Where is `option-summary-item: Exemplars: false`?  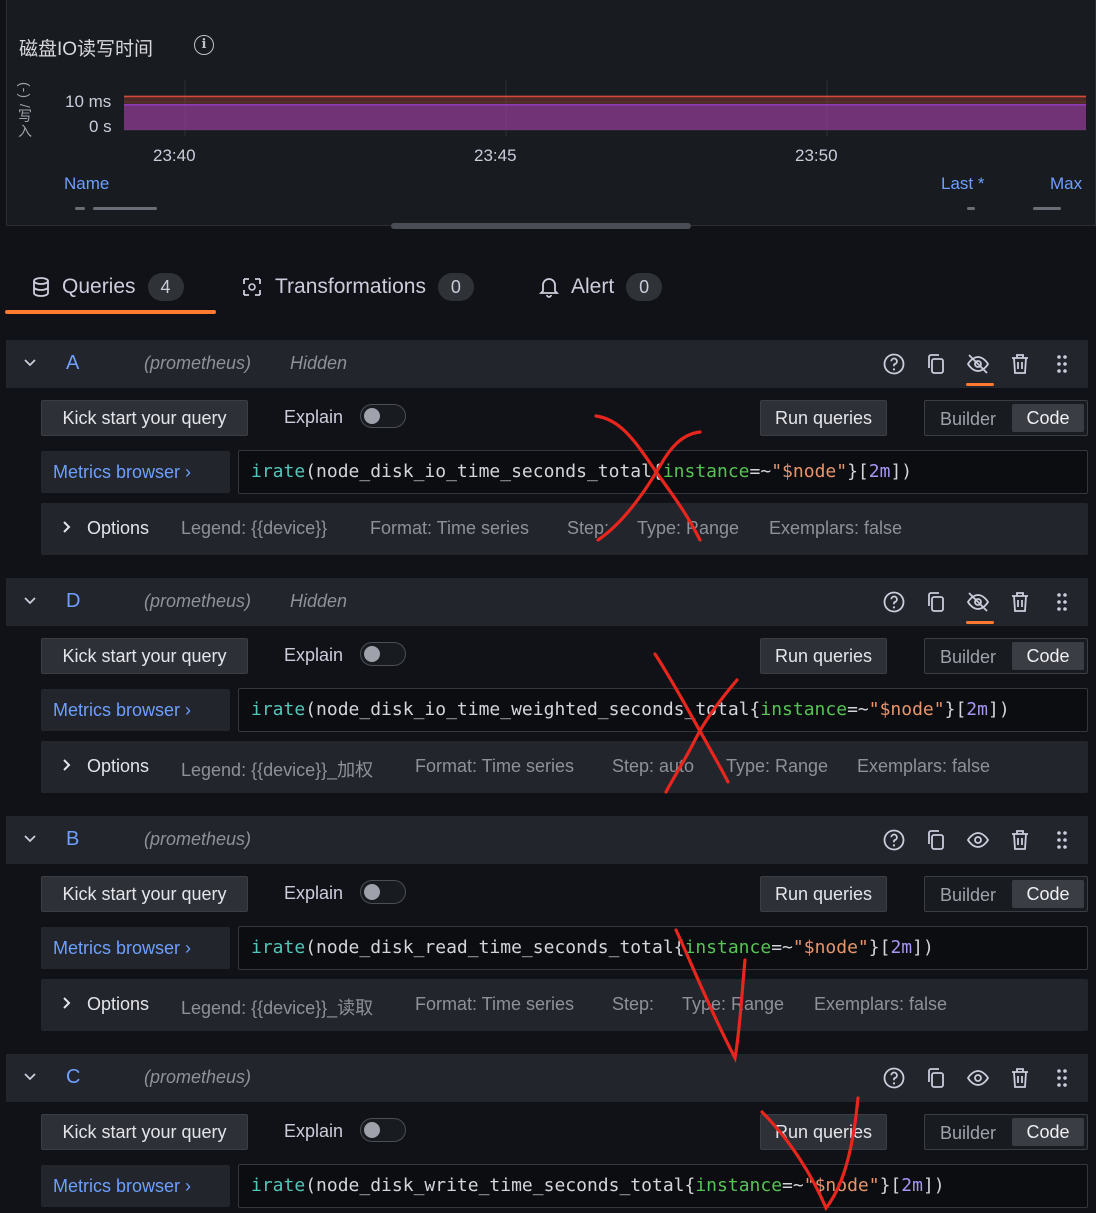 option-summary-item: Exemplars: false is located at coordinates (836, 528).